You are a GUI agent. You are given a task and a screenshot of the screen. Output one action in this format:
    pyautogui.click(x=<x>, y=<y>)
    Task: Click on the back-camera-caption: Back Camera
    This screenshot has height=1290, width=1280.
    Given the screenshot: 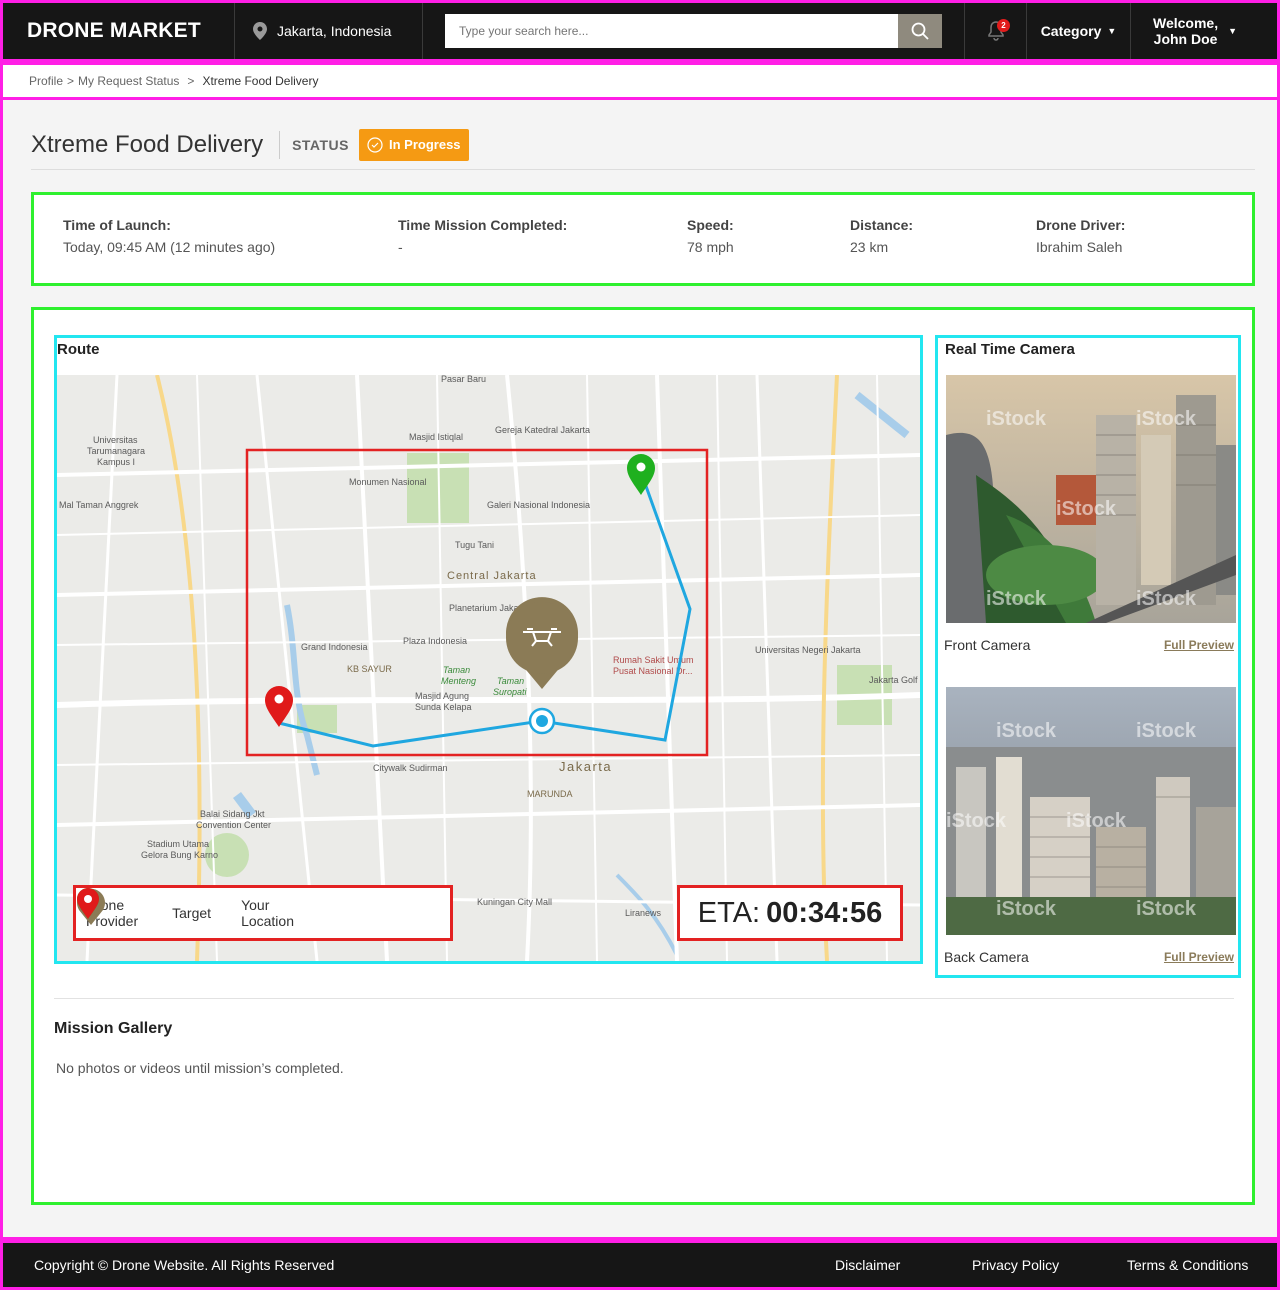 What is the action you would take?
    pyautogui.click(x=986, y=957)
    